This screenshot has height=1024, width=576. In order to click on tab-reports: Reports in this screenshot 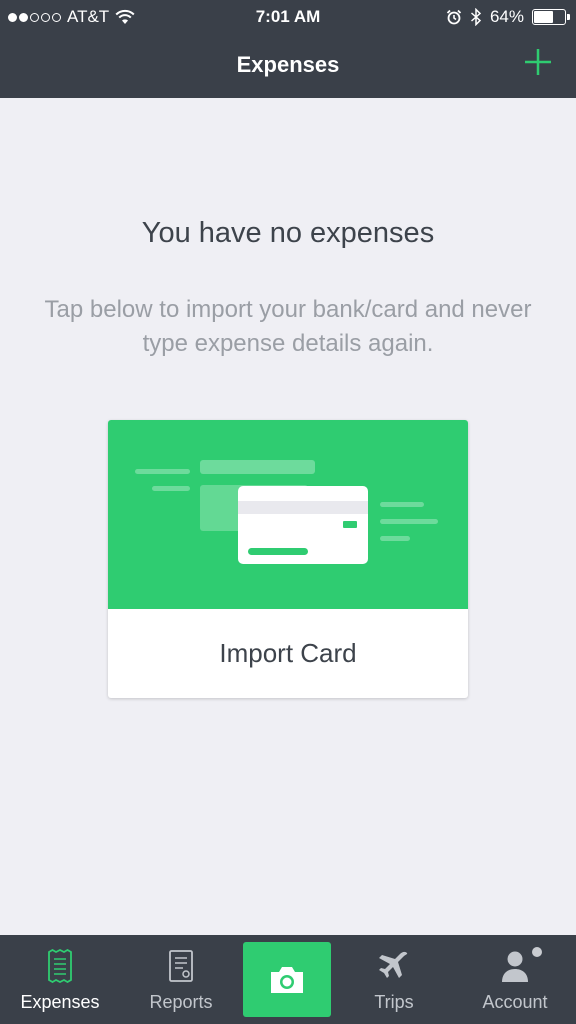, I will do `click(181, 979)`.